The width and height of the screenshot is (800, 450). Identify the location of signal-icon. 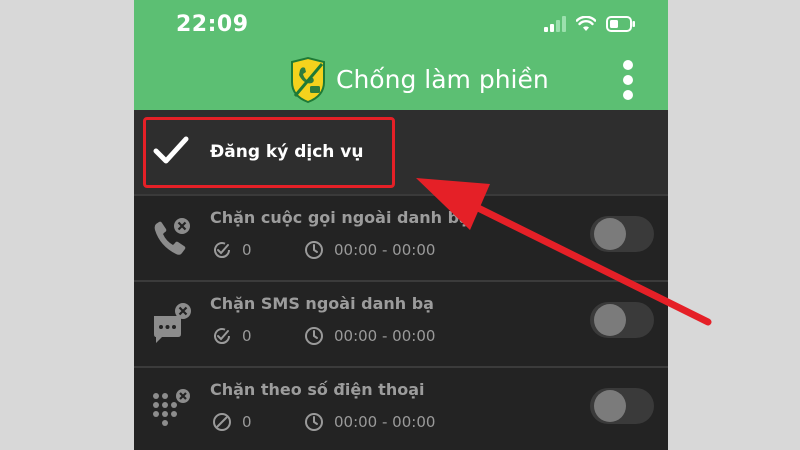
(555, 24).